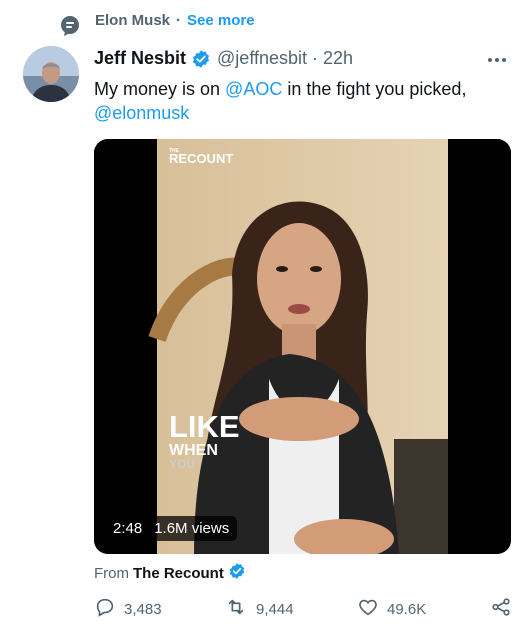 The height and width of the screenshot is (640, 531). What do you see at coordinates (70, 28) in the screenshot?
I see `speech-bubble-icon` at bounding box center [70, 28].